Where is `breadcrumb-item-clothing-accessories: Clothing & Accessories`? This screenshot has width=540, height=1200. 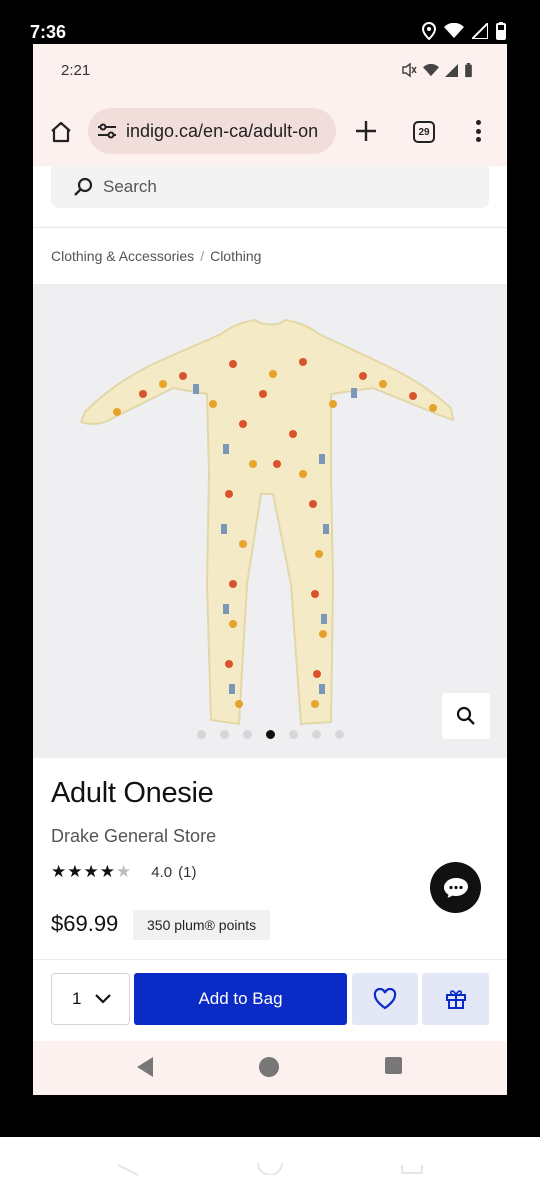
breadcrumb-item-clothing-accessories: Clothing & Accessories is located at coordinates (122, 256).